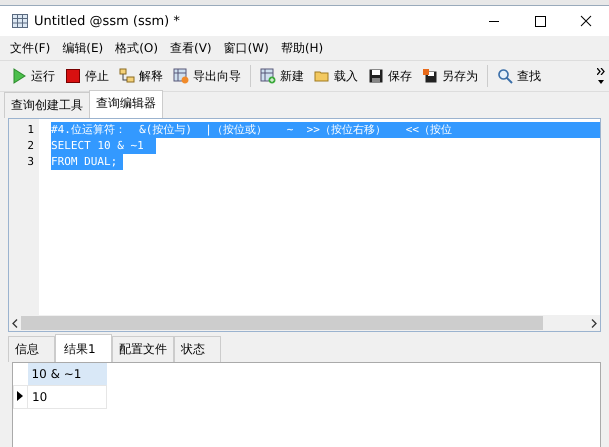 This screenshot has height=447, width=609. What do you see at coordinates (390, 76) in the screenshot?
I see `toolbar-button: 保存` at bounding box center [390, 76].